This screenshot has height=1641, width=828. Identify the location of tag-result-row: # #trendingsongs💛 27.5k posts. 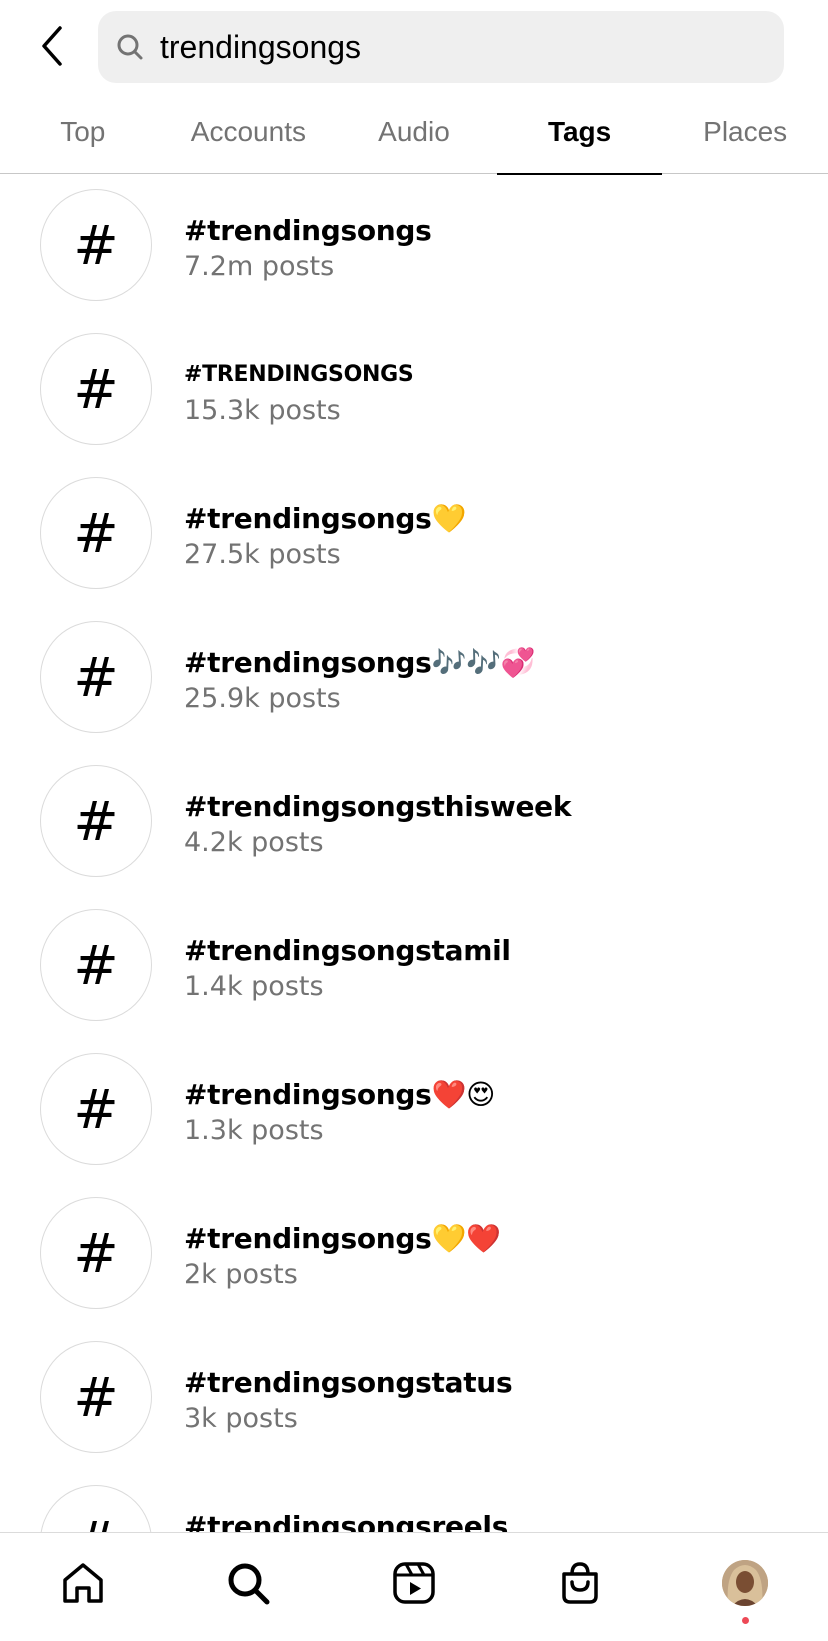
(414, 534).